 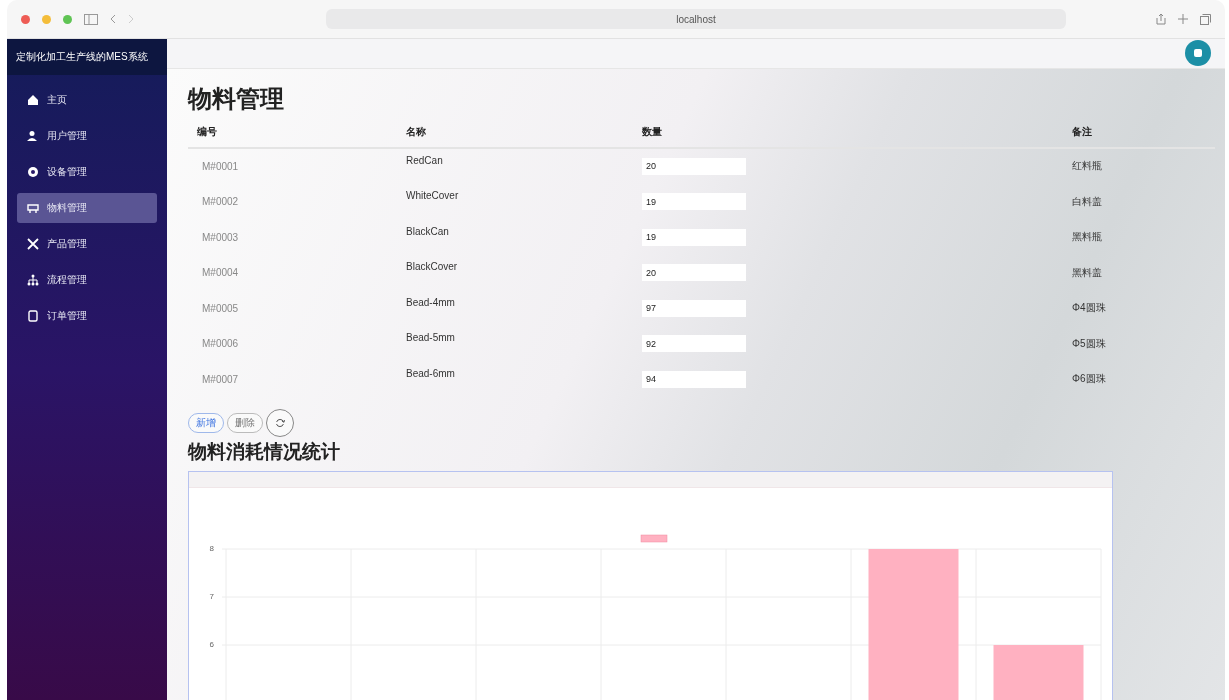 I want to click on table-cell: Bead-4mm, so click(x=430, y=302).